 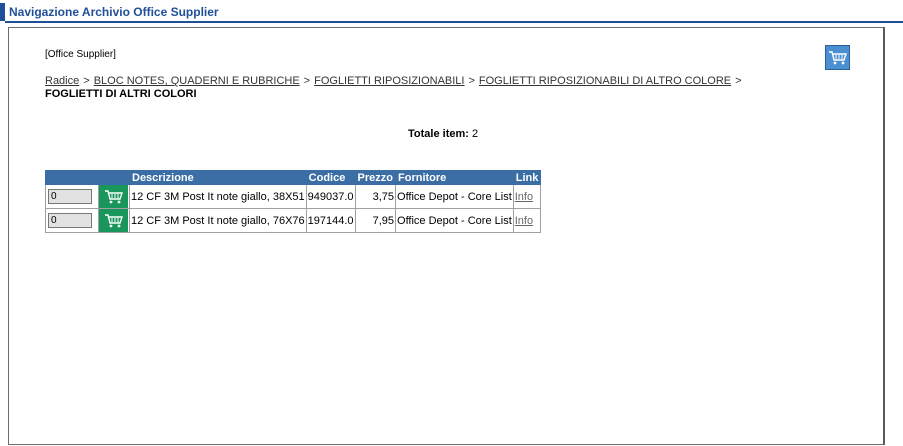 What do you see at coordinates (330, 196) in the screenshot?
I see `cell-codice: 949037.0` at bounding box center [330, 196].